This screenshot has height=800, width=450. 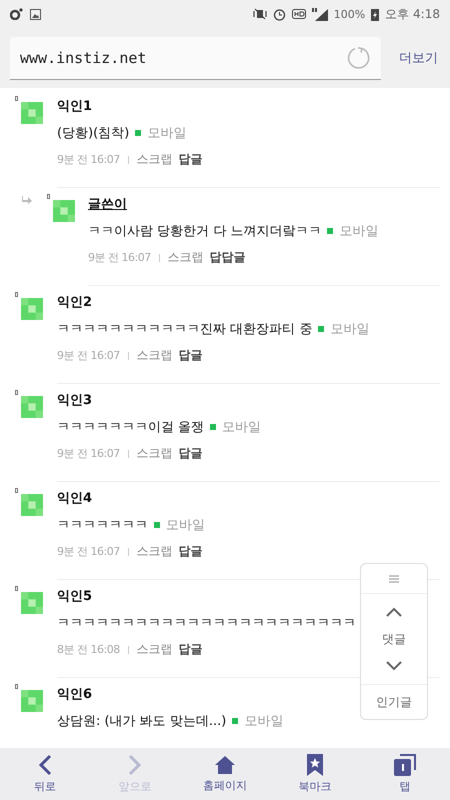 I want to click on nav-button: 탭, so click(x=405, y=774).